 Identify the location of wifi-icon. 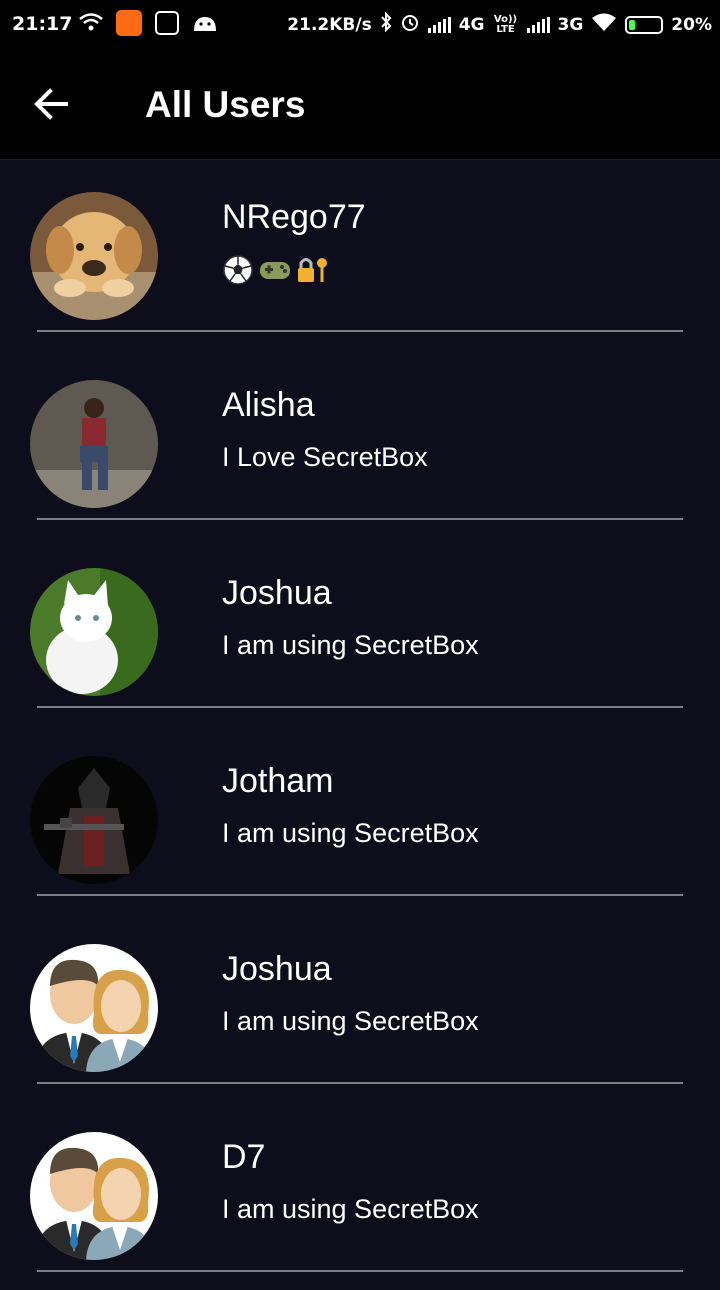
(604, 24).